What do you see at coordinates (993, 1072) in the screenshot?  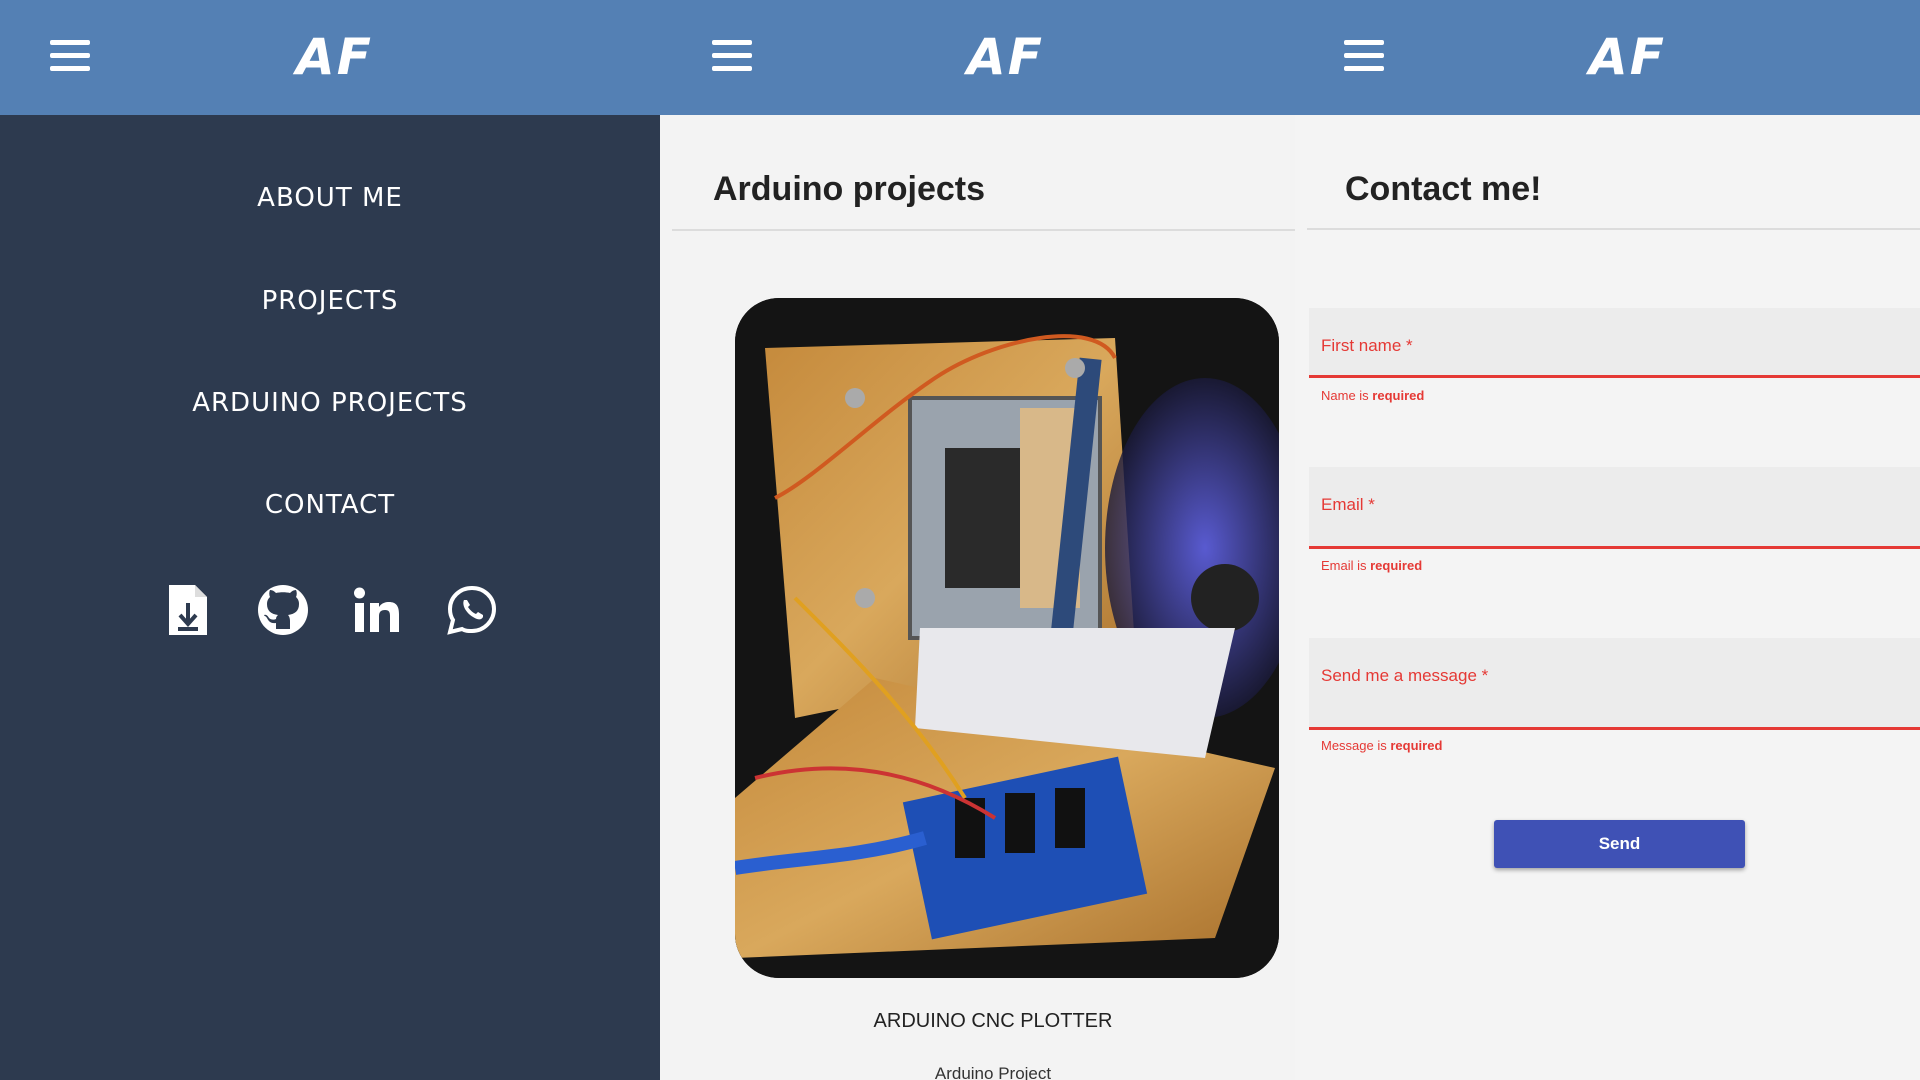 I see `project-card-subtitle: Arduino Project` at bounding box center [993, 1072].